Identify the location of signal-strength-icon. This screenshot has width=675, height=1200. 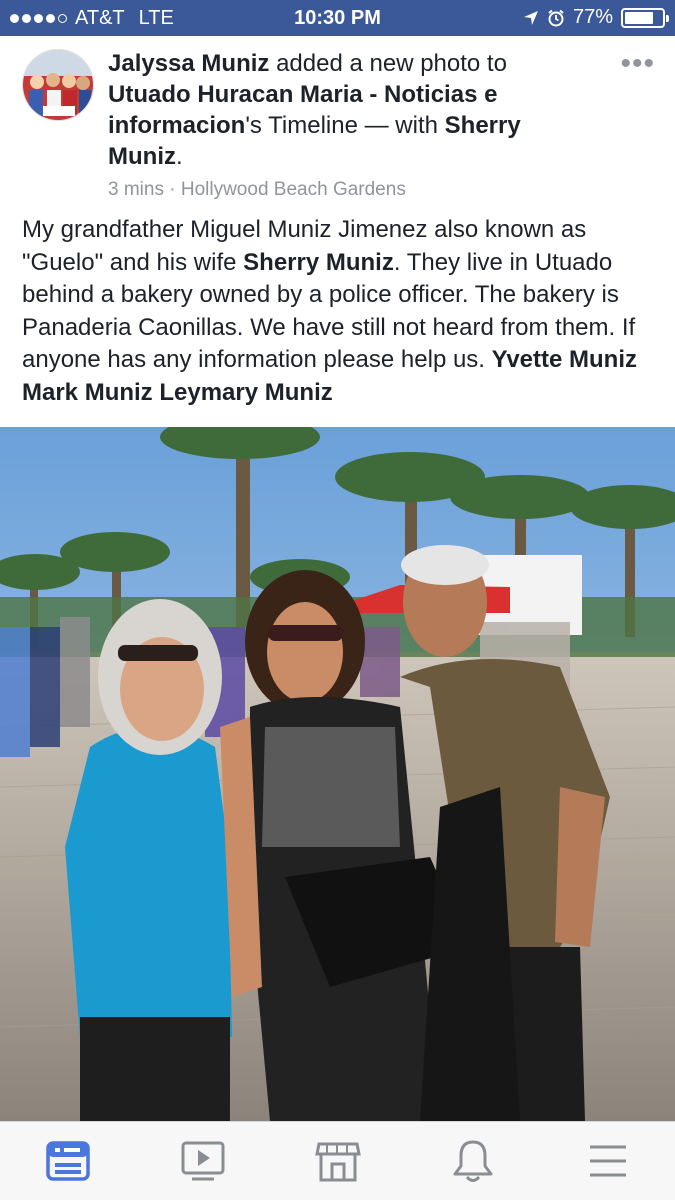
(38, 18).